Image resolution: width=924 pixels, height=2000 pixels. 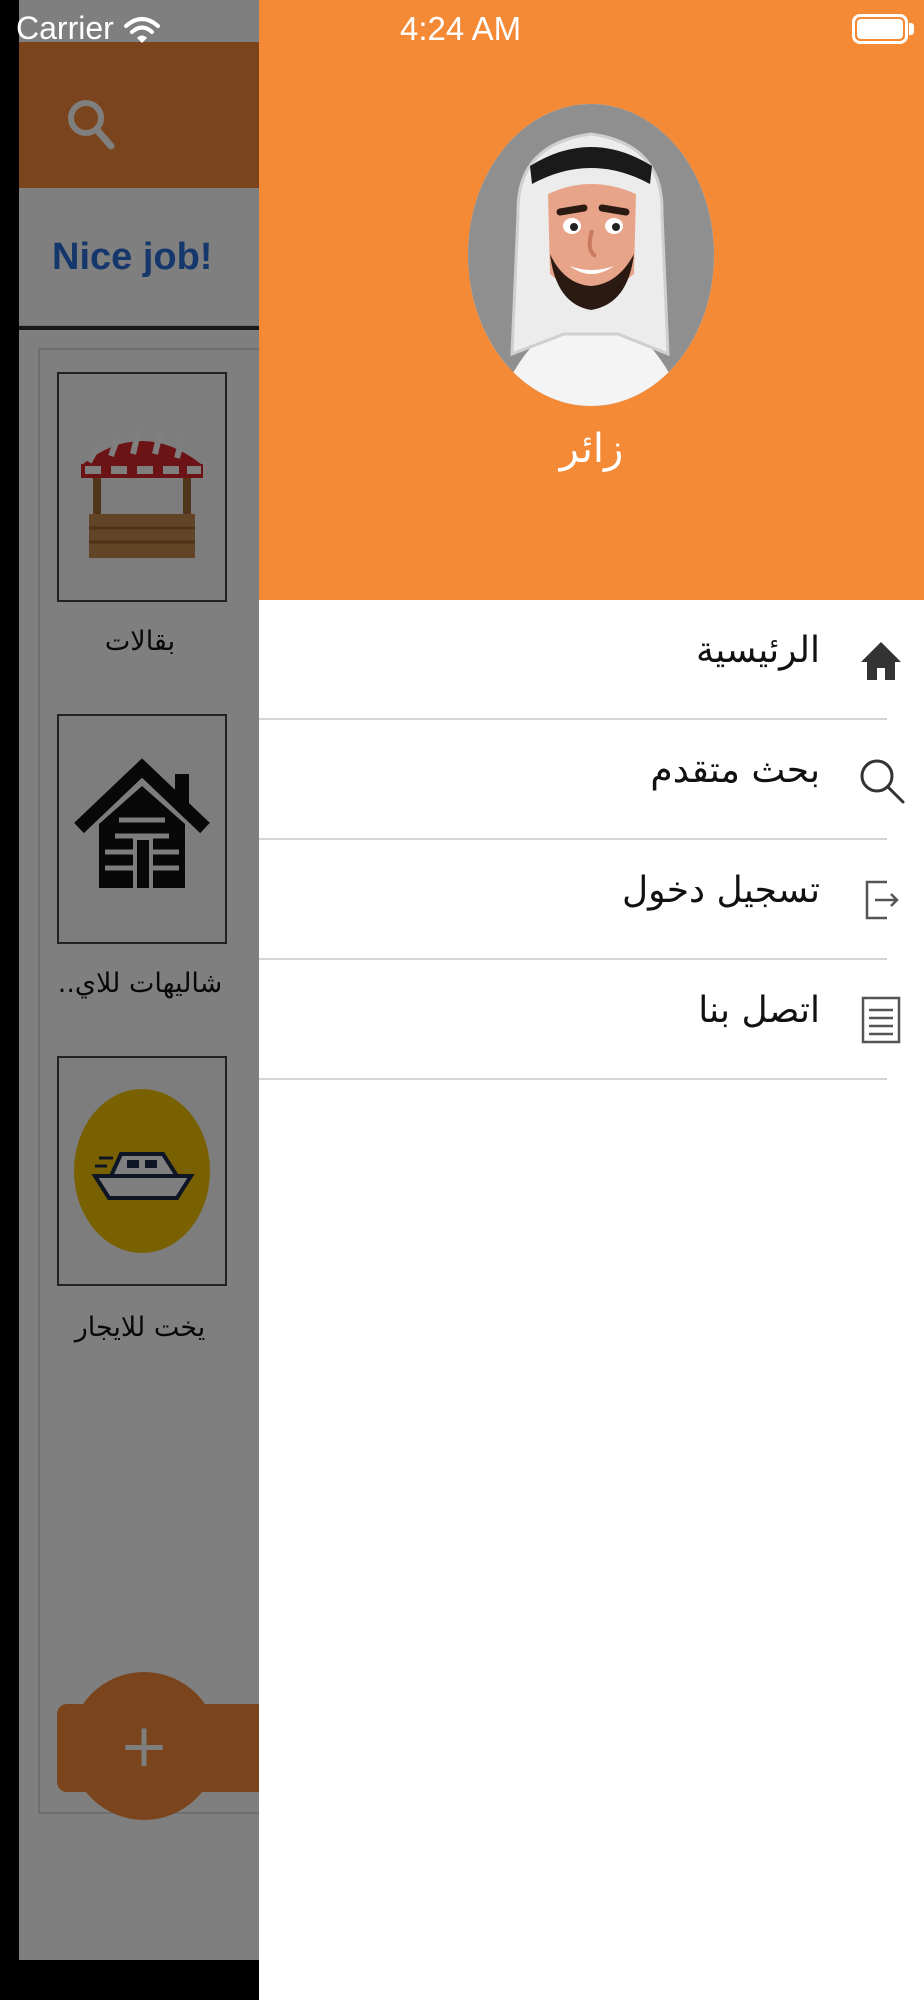 I want to click on login-icon, so click(x=882, y=900).